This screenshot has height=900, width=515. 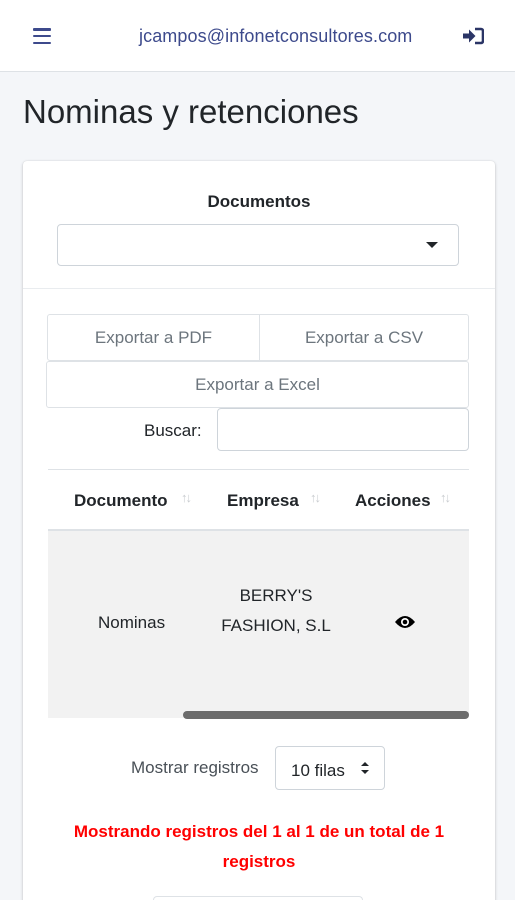 What do you see at coordinates (258, 245) in the screenshot?
I see `documents-select` at bounding box center [258, 245].